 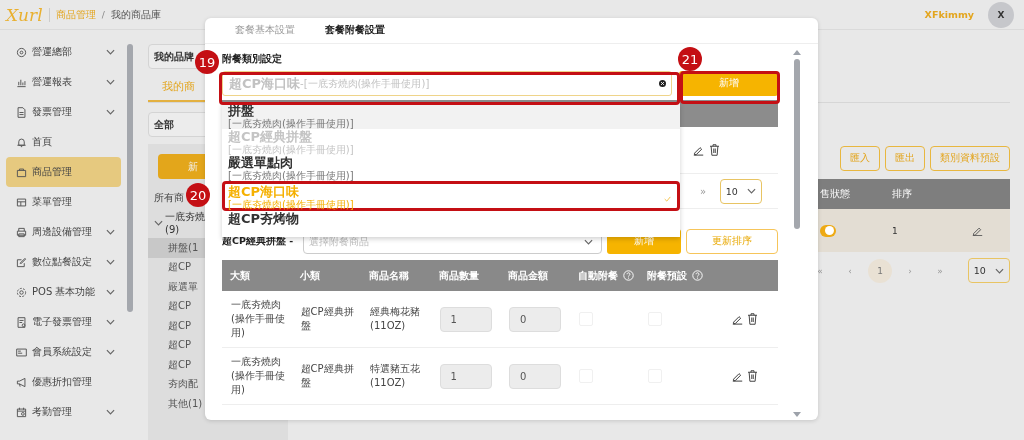 I want to click on table-cell-text: 經典梅花豬(11OZ), so click(x=395, y=319).